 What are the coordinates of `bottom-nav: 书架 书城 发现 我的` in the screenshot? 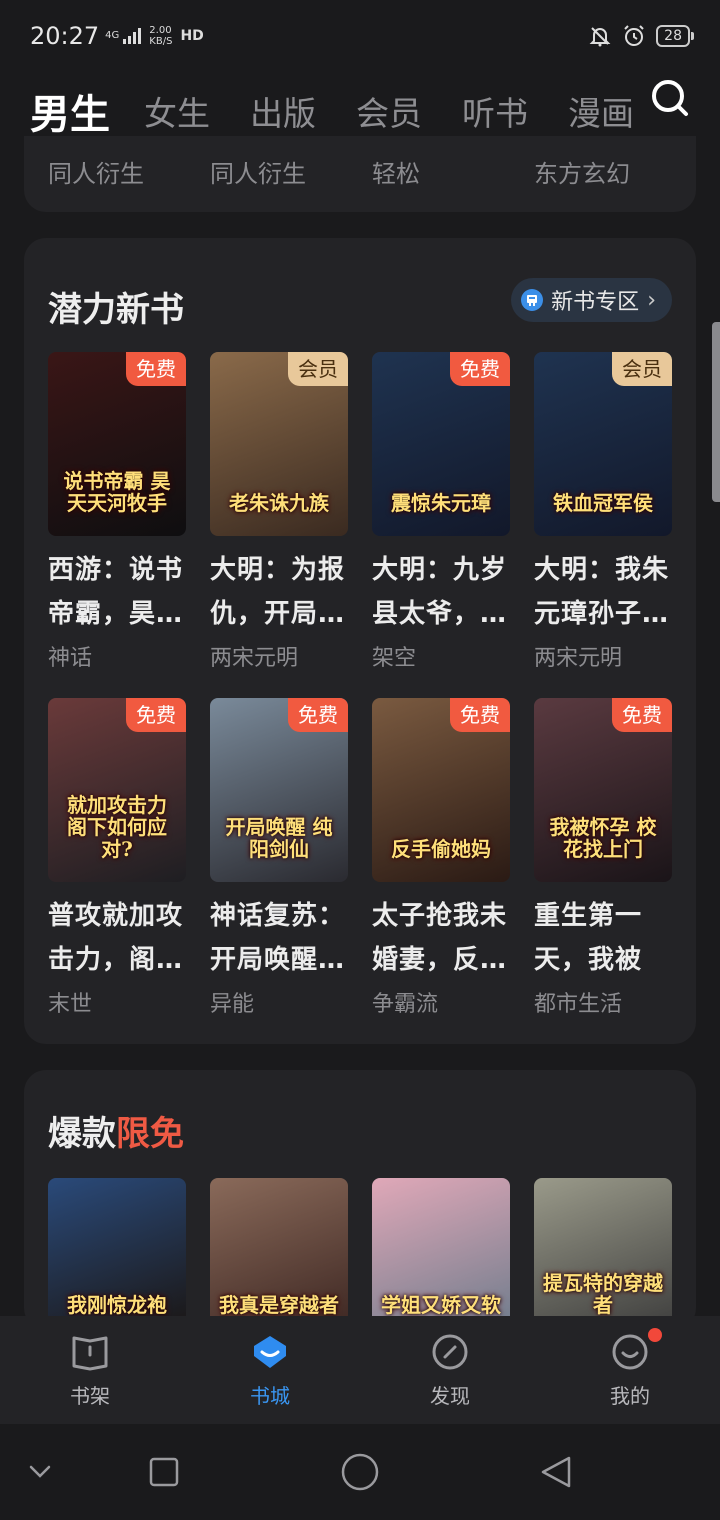 It's located at (360, 1370).